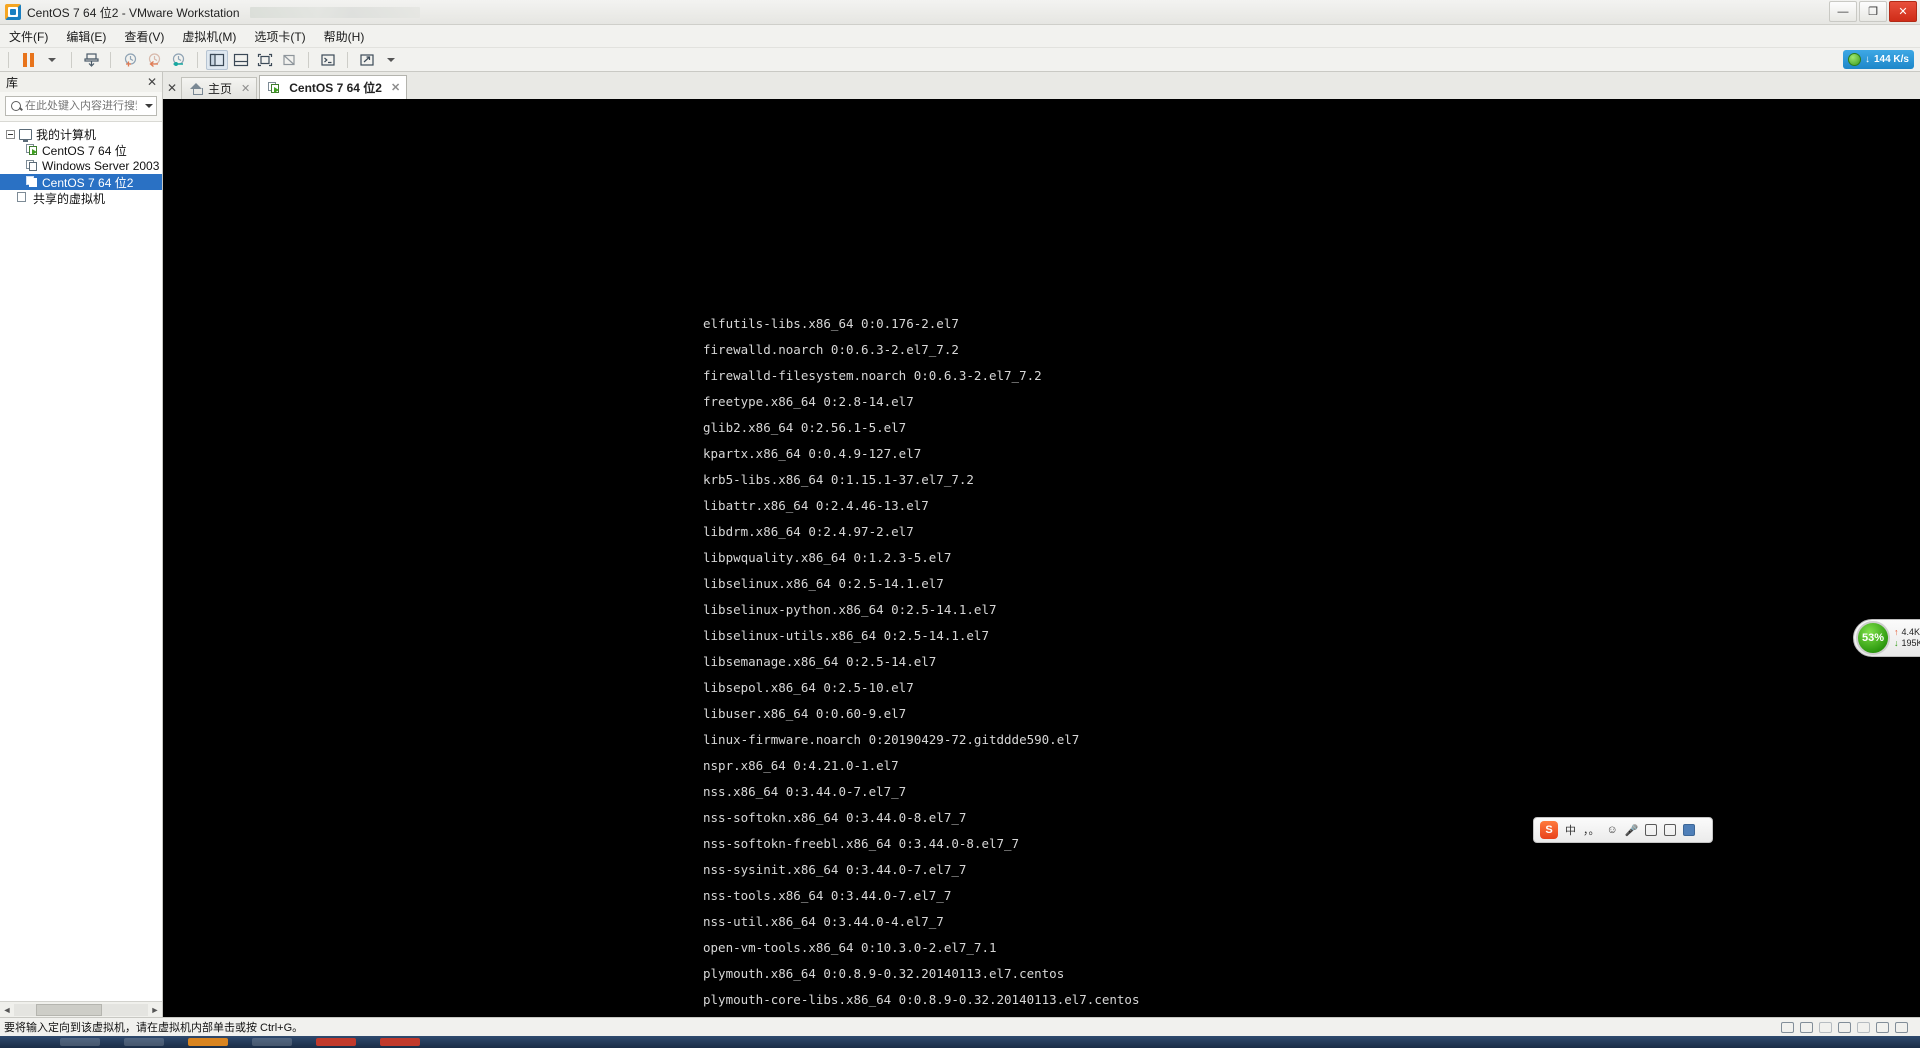 This screenshot has height=1048, width=1920. Describe the element at coordinates (1854, 59) in the screenshot. I see `globe-icon` at that location.